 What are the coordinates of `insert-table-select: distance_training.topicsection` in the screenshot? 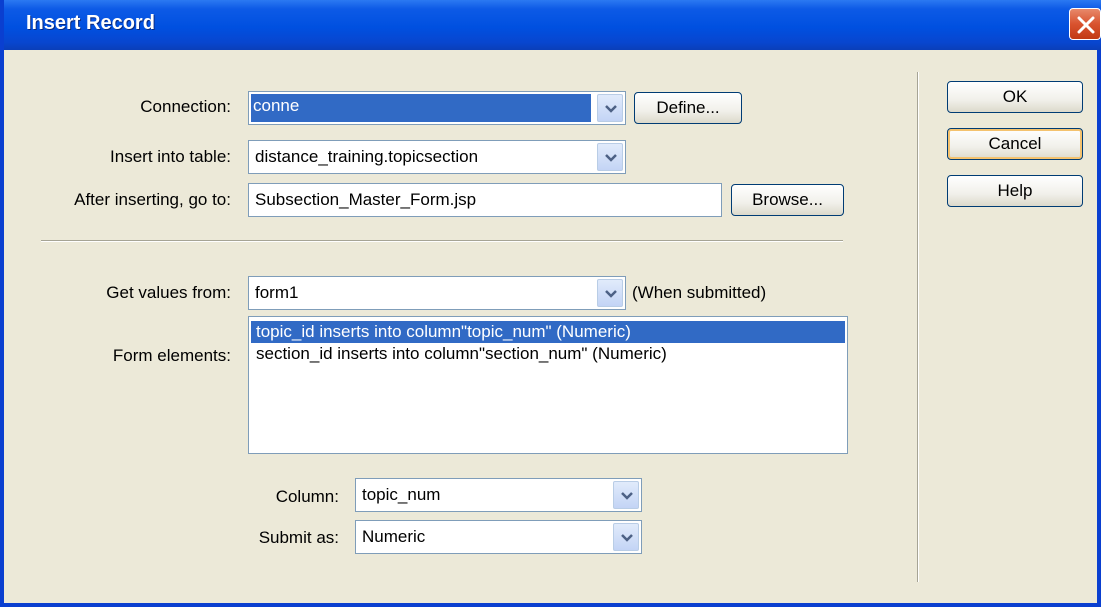 It's located at (437, 157).